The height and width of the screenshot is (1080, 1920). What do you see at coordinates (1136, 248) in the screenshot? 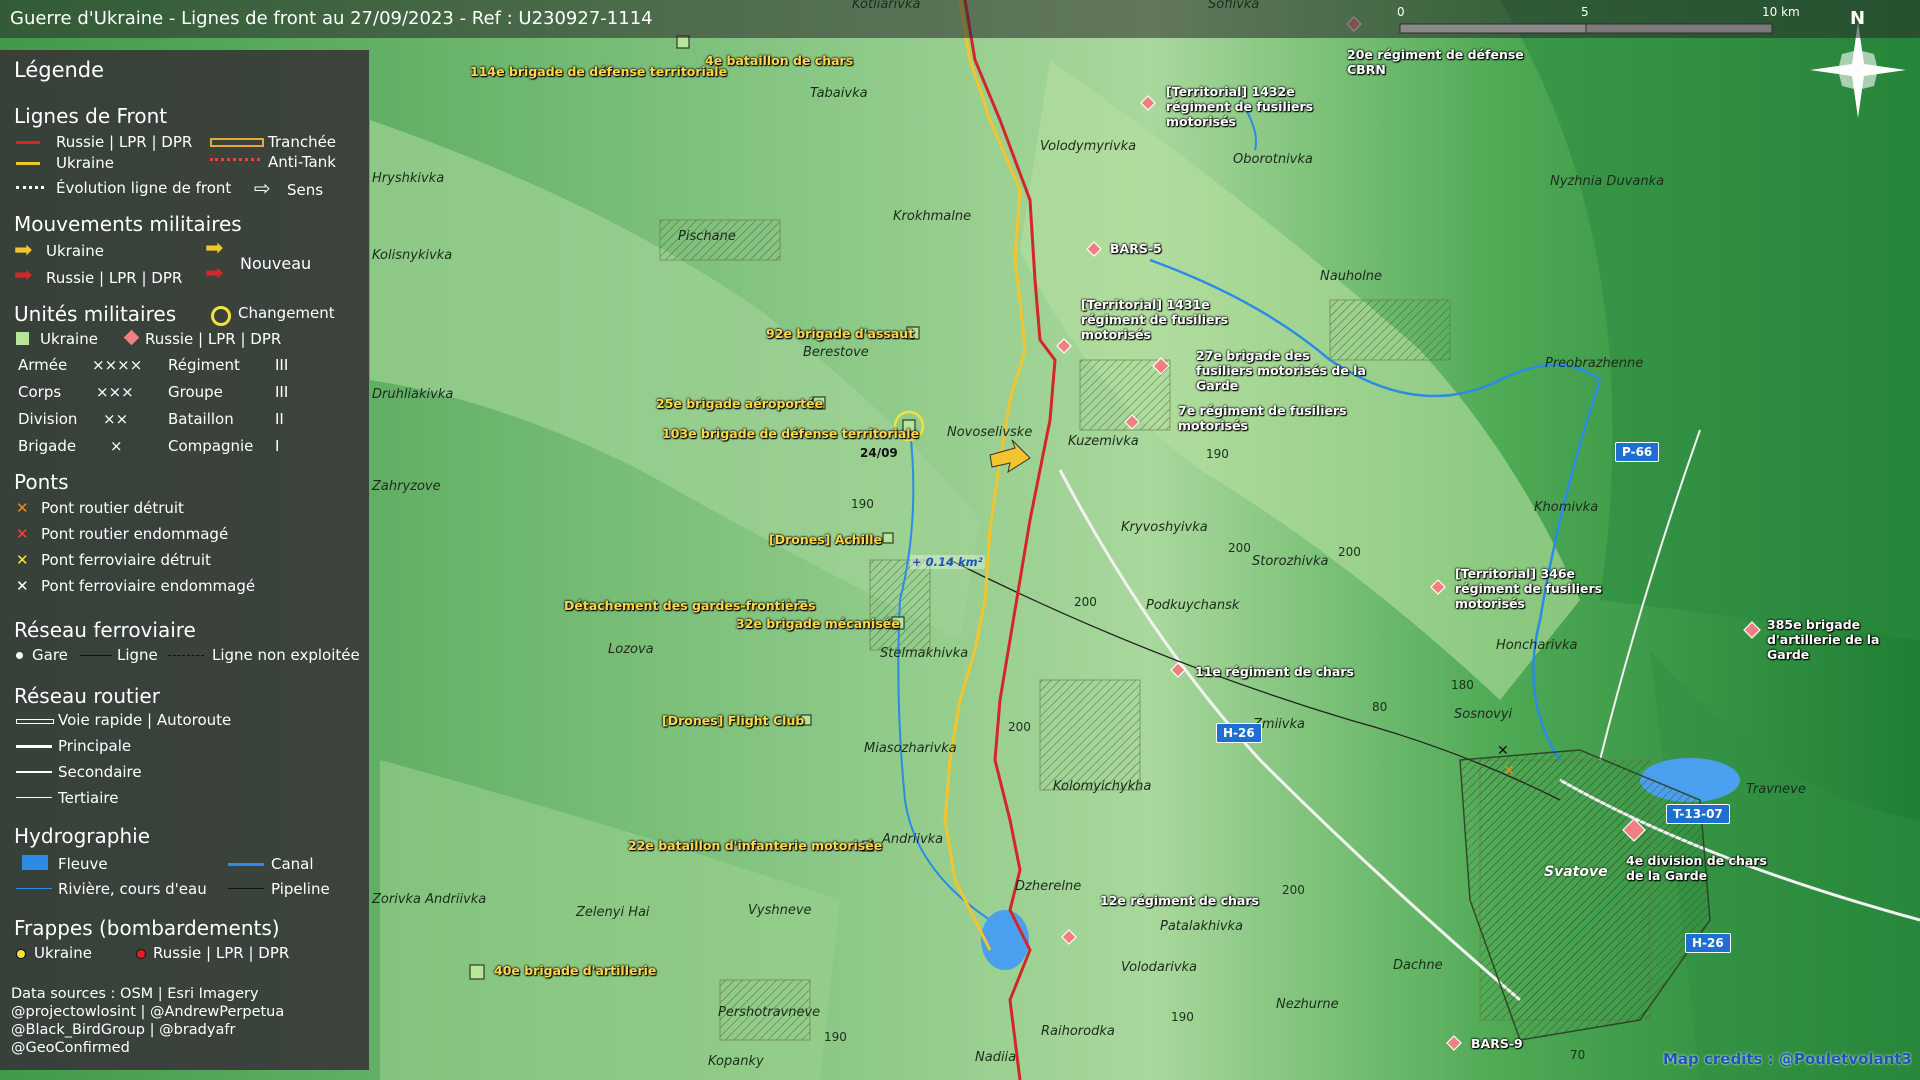
I see `ru-unit-label: BARS-5` at bounding box center [1136, 248].